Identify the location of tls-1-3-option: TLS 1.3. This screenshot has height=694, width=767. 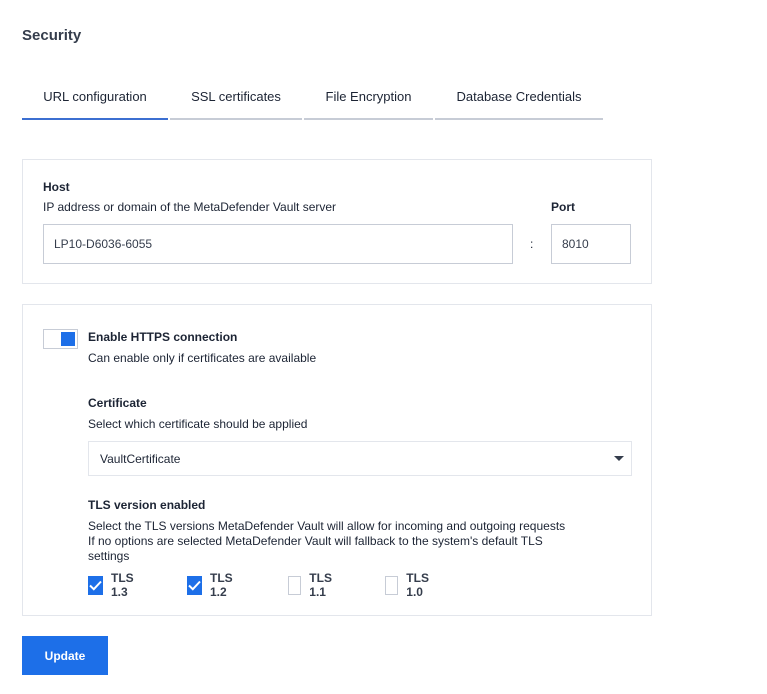
(113, 585).